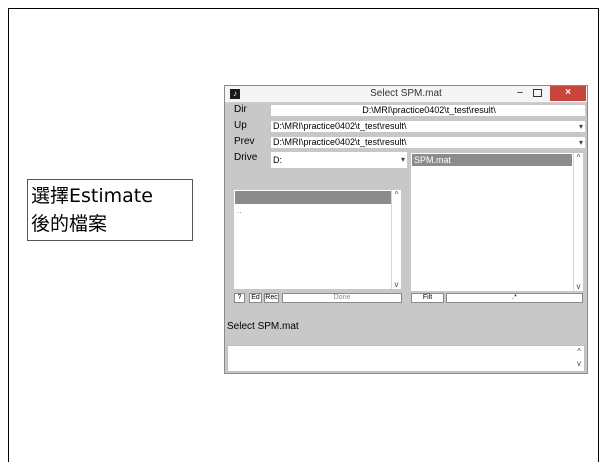  I want to click on message-box: ^ v, so click(406, 358).